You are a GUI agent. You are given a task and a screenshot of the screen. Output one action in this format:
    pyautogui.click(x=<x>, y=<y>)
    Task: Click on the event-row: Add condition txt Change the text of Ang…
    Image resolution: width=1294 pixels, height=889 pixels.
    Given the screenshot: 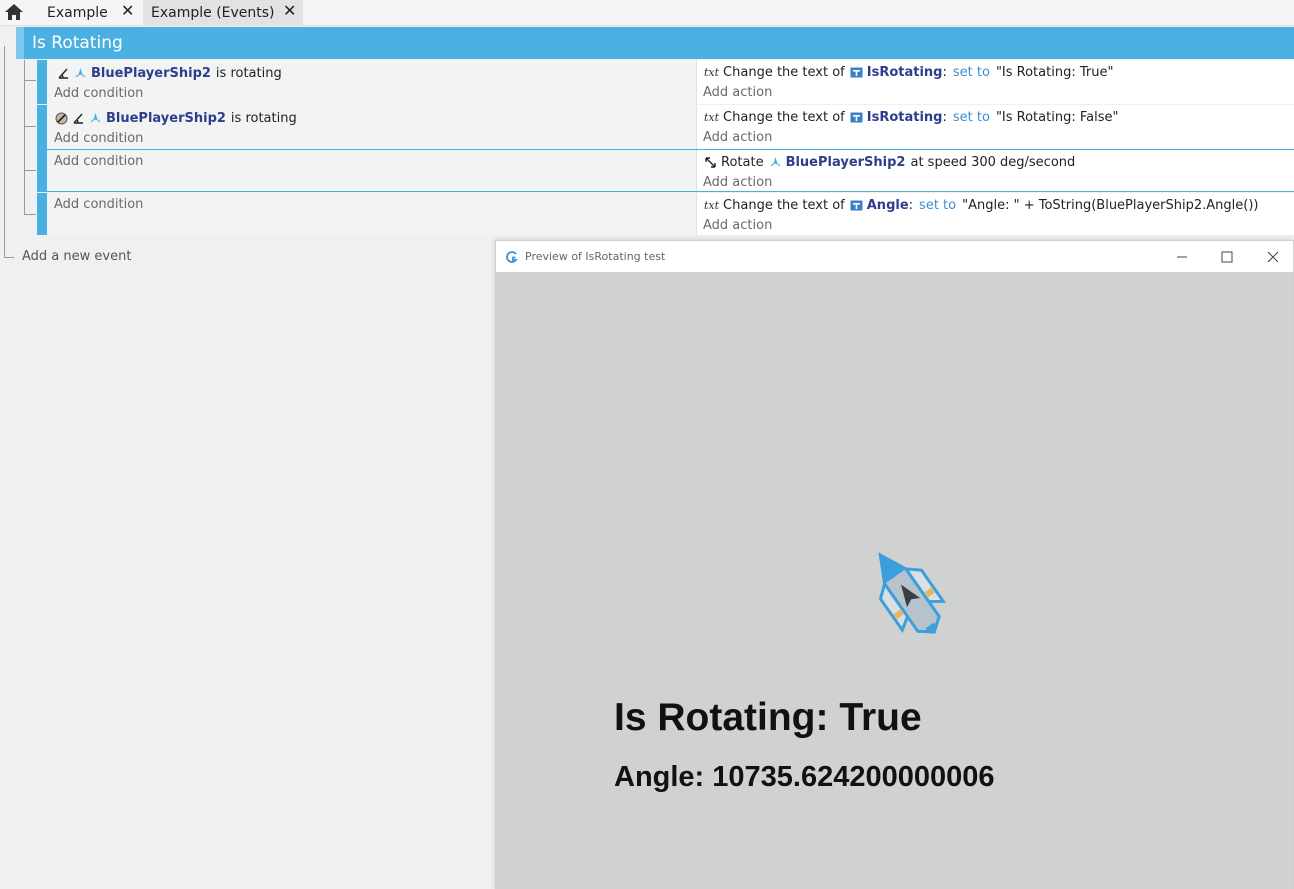 What is the action you would take?
    pyautogui.click(x=665, y=214)
    